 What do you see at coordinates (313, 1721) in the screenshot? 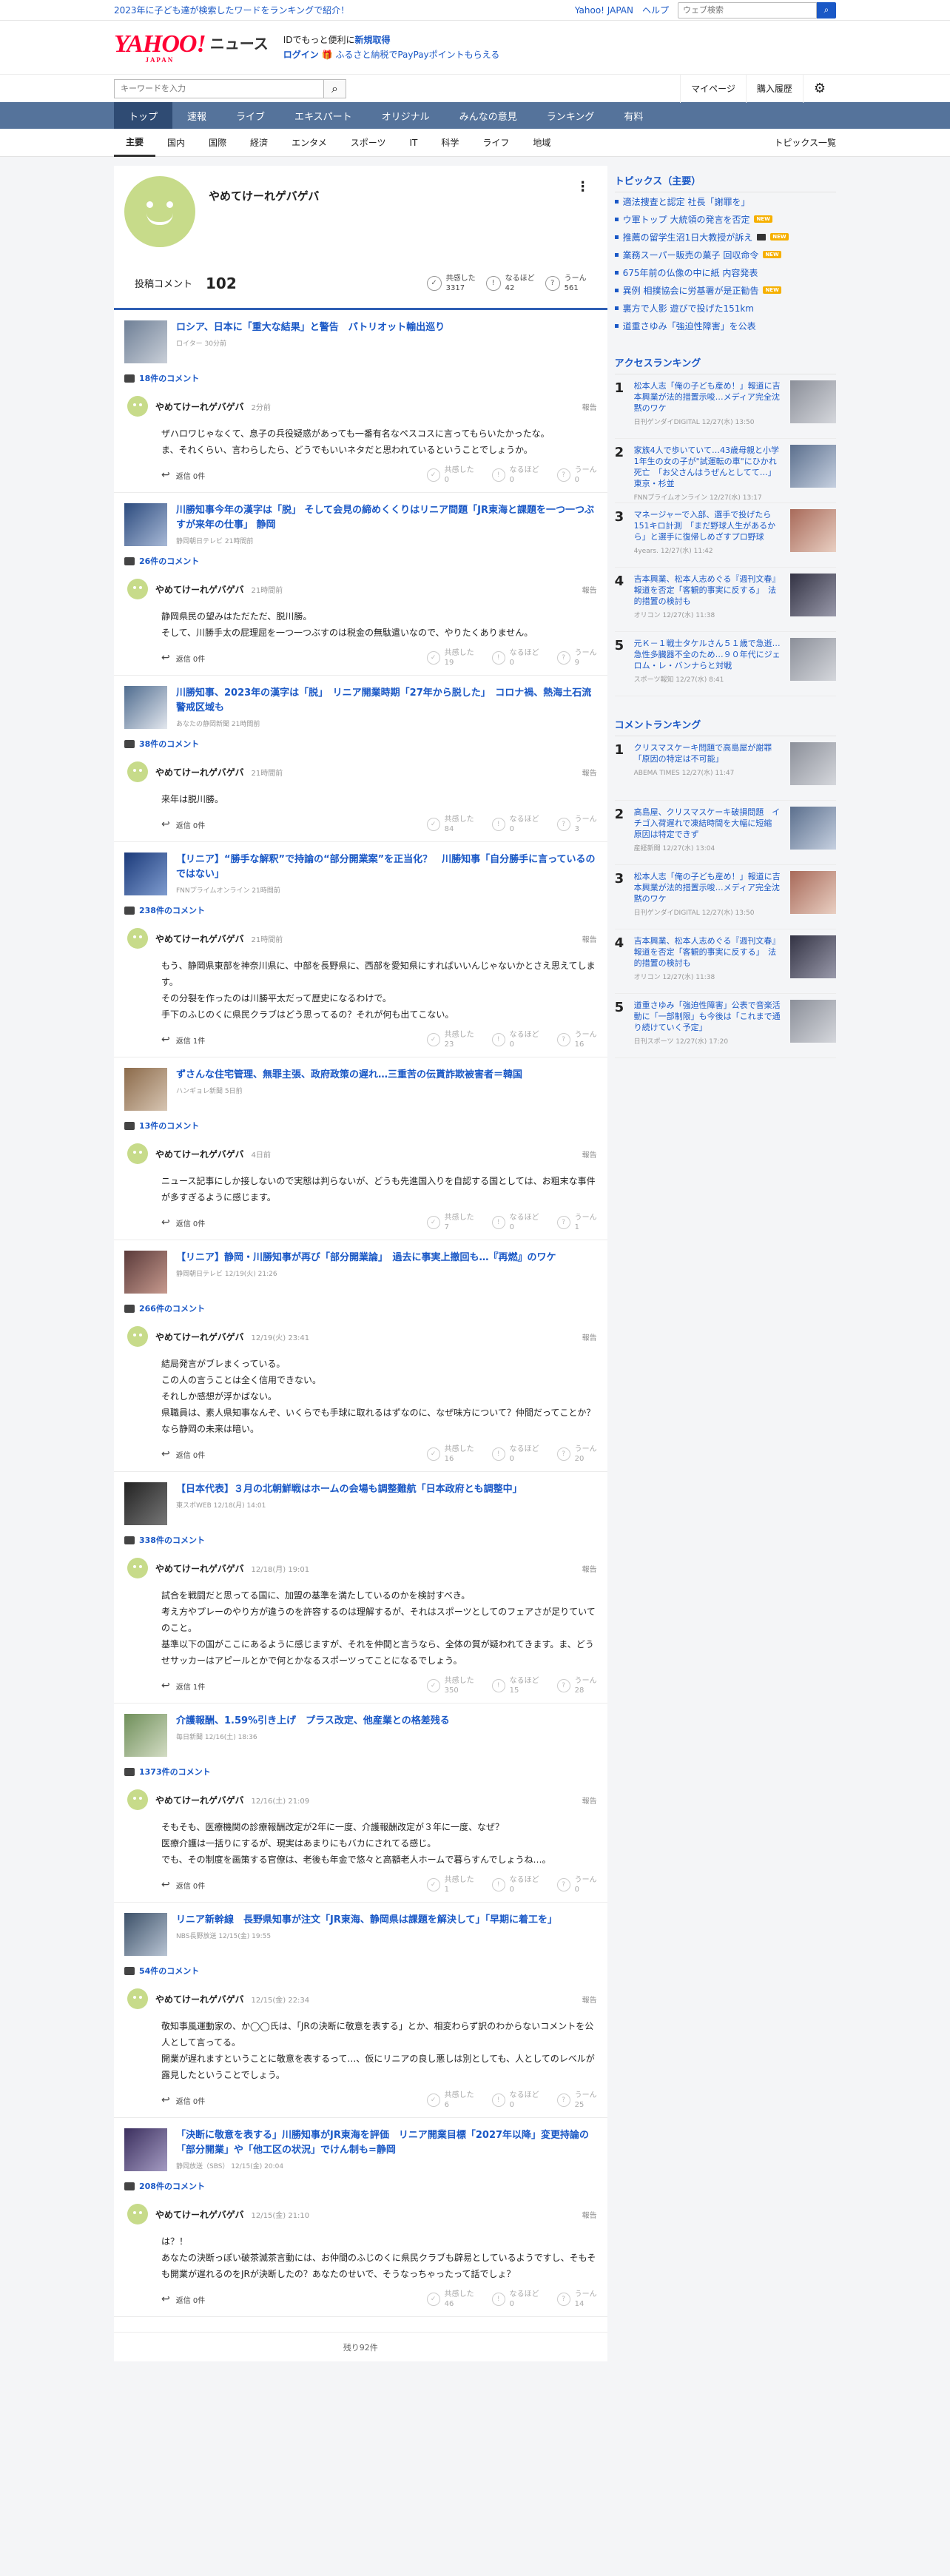
I see `article-title: 介護報酬、1.59%引き上げ プラス改定、他産業との格差残る` at bounding box center [313, 1721].